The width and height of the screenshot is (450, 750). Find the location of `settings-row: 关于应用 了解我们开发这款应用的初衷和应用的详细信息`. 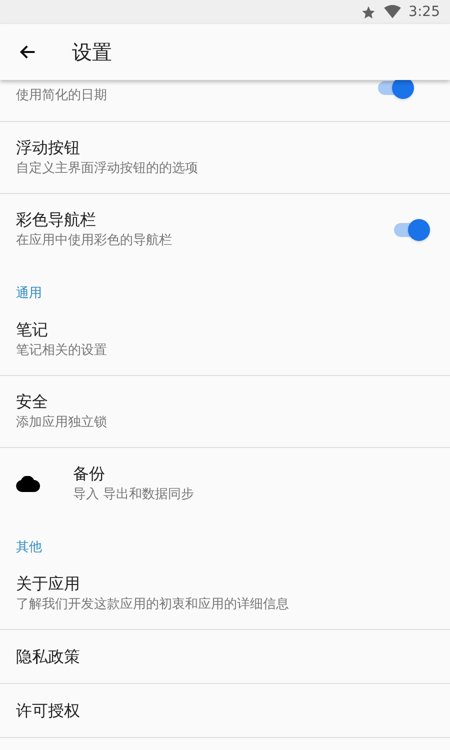

settings-row: 关于应用 了解我们开发这款应用的初衷和应用的详细信息 is located at coordinates (225, 594).